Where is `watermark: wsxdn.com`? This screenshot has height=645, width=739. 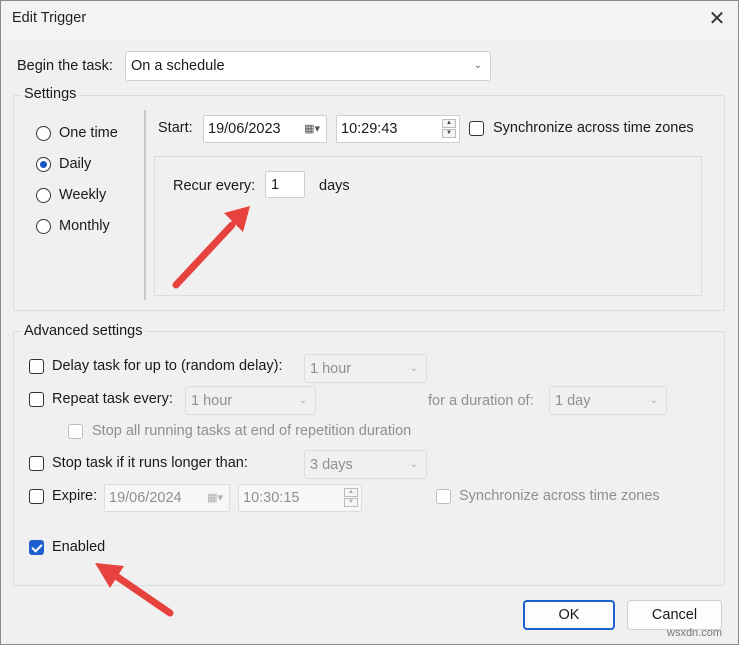
watermark: wsxdn.com is located at coordinates (695, 633).